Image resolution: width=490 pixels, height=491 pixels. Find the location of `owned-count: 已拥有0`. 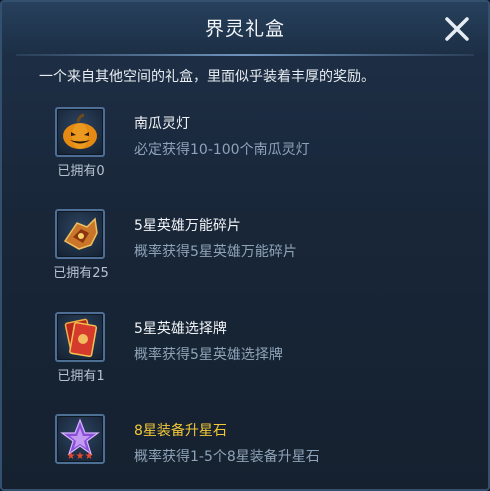

owned-count: 已拥有0 is located at coordinates (81, 171).